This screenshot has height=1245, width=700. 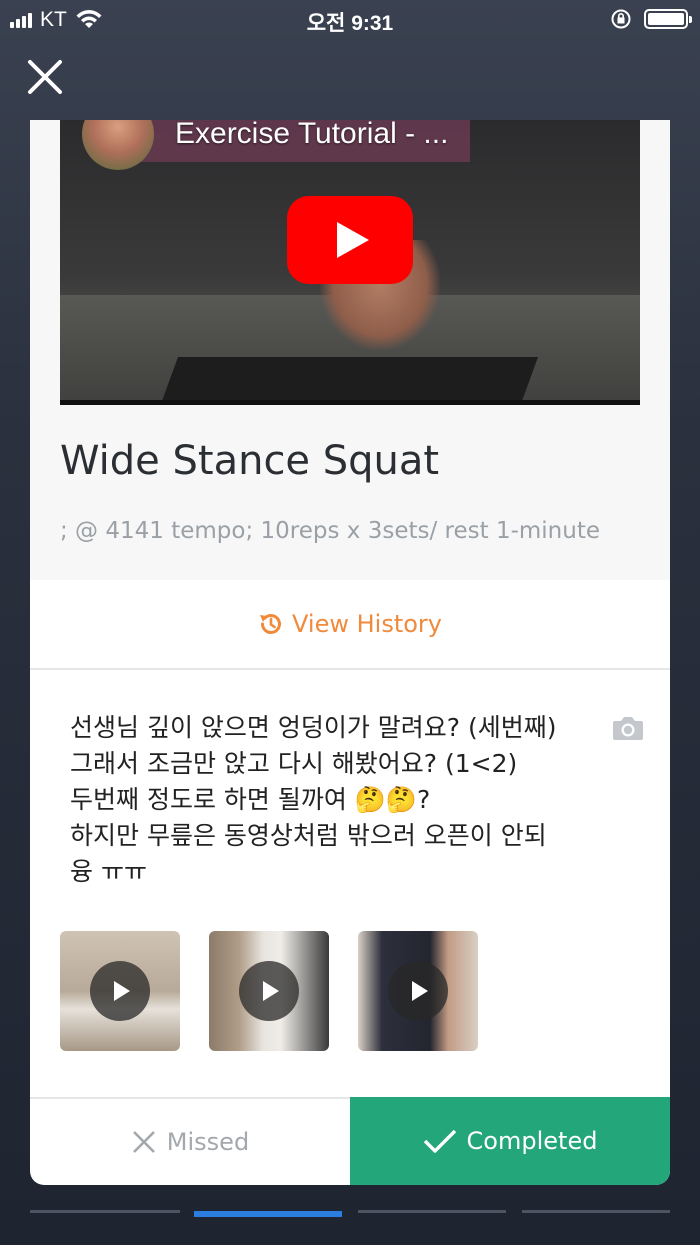 I want to click on x-icon, so click(x=143, y=1142).